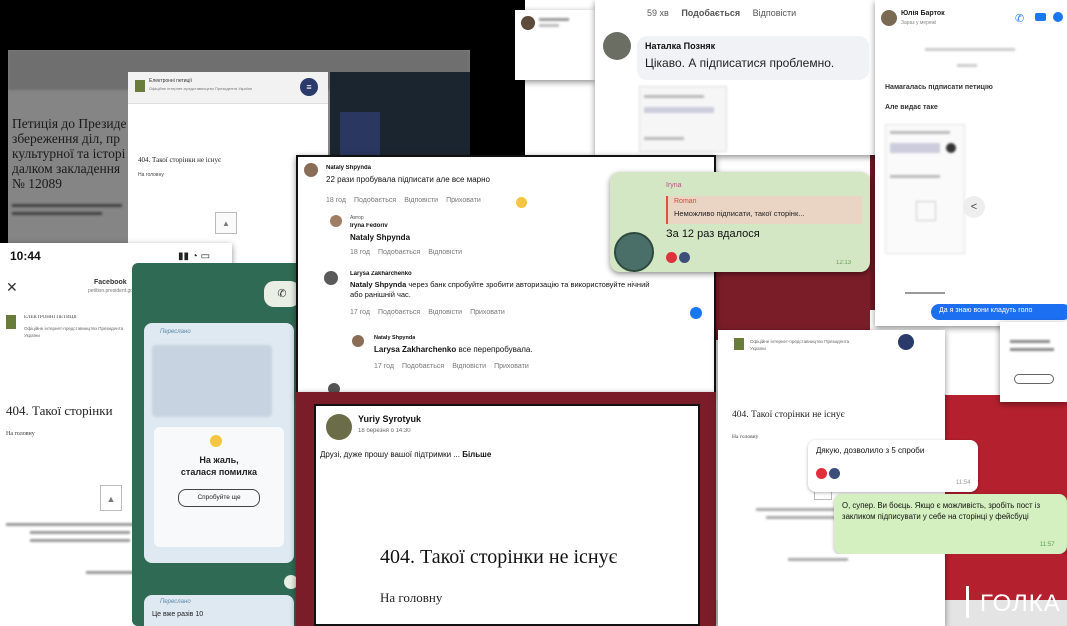  I want to click on post-date: 18 березня о 14:30, so click(384, 431).